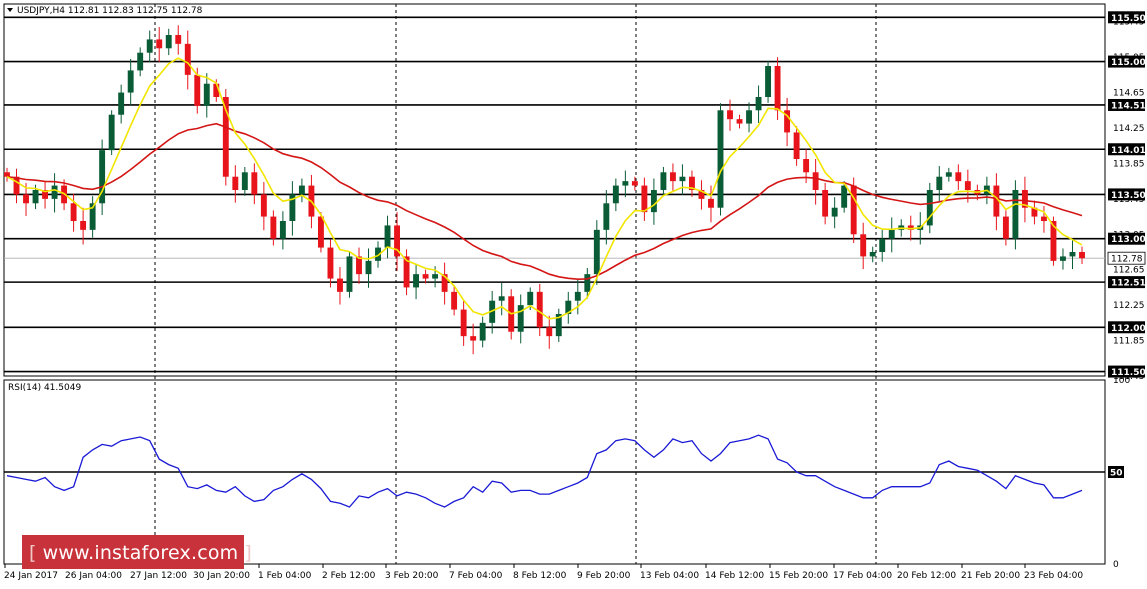 The image size is (1147, 589). Describe the element at coordinates (412, 576) in the screenshot. I see `time-axis-label: 3 Feb 20:00` at that location.